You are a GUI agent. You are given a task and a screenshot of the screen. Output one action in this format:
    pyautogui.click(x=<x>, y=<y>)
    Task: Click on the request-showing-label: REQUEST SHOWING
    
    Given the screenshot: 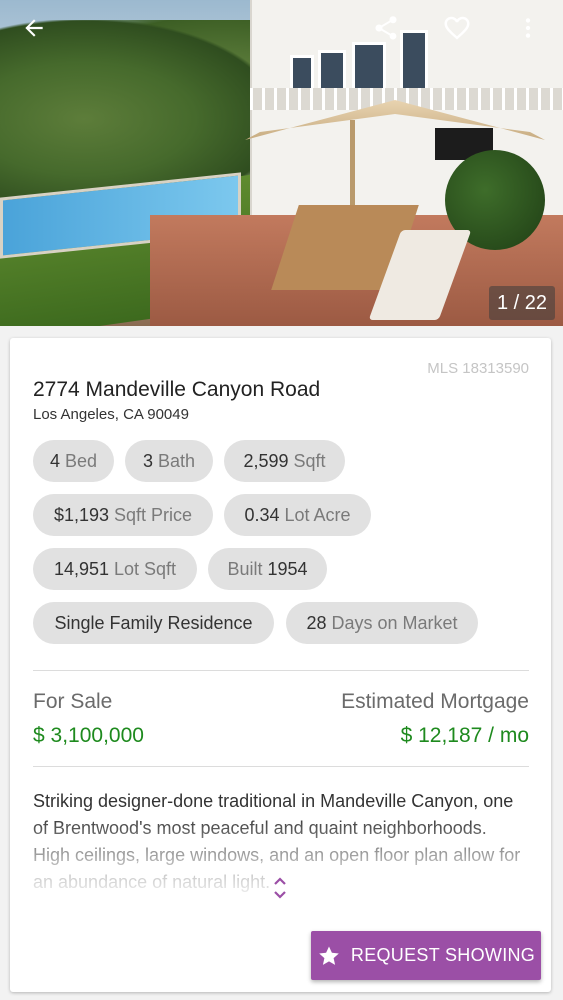 What is the action you would take?
    pyautogui.click(x=443, y=955)
    